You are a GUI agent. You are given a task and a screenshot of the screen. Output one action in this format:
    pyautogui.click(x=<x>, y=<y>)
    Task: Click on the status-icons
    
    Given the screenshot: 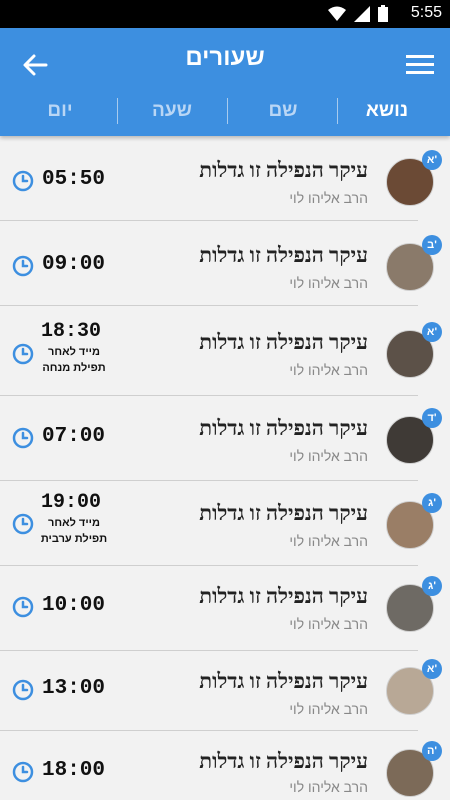 What is the action you would take?
    pyautogui.click(x=358, y=13)
    